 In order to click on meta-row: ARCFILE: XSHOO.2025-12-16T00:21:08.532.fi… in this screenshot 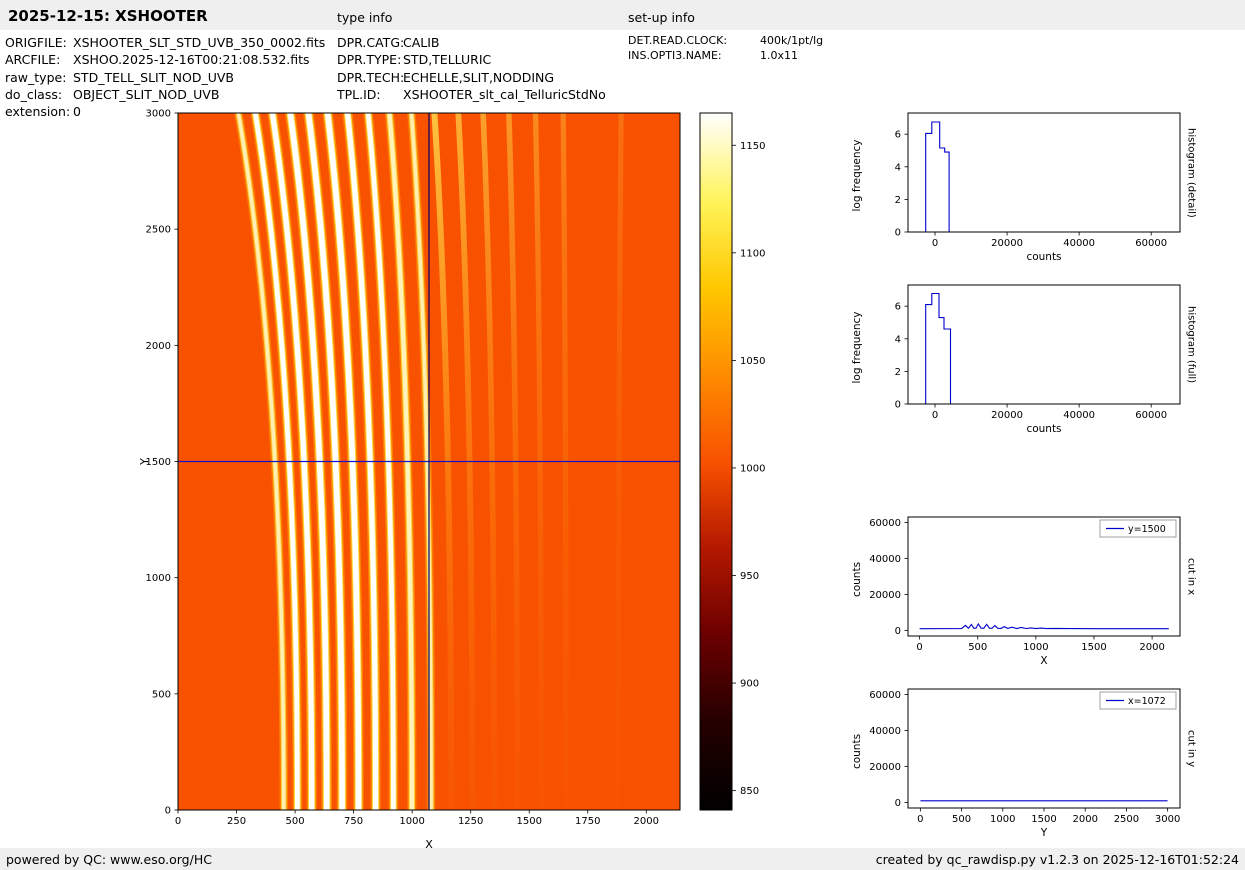, I will do `click(165, 59)`.